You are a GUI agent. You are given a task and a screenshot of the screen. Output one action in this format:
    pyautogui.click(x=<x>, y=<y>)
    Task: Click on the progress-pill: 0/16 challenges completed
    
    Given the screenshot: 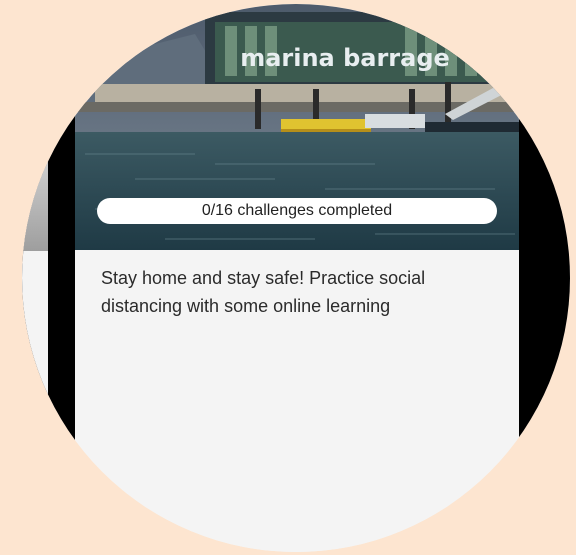 What is the action you would take?
    pyautogui.click(x=297, y=211)
    